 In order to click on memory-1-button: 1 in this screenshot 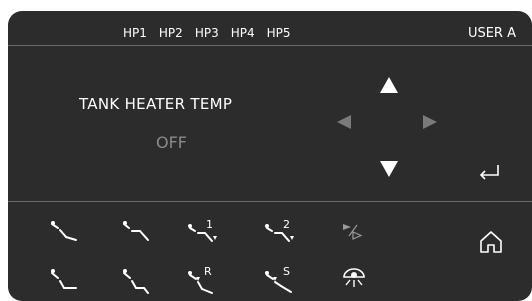, I will do `click(203, 231)`.